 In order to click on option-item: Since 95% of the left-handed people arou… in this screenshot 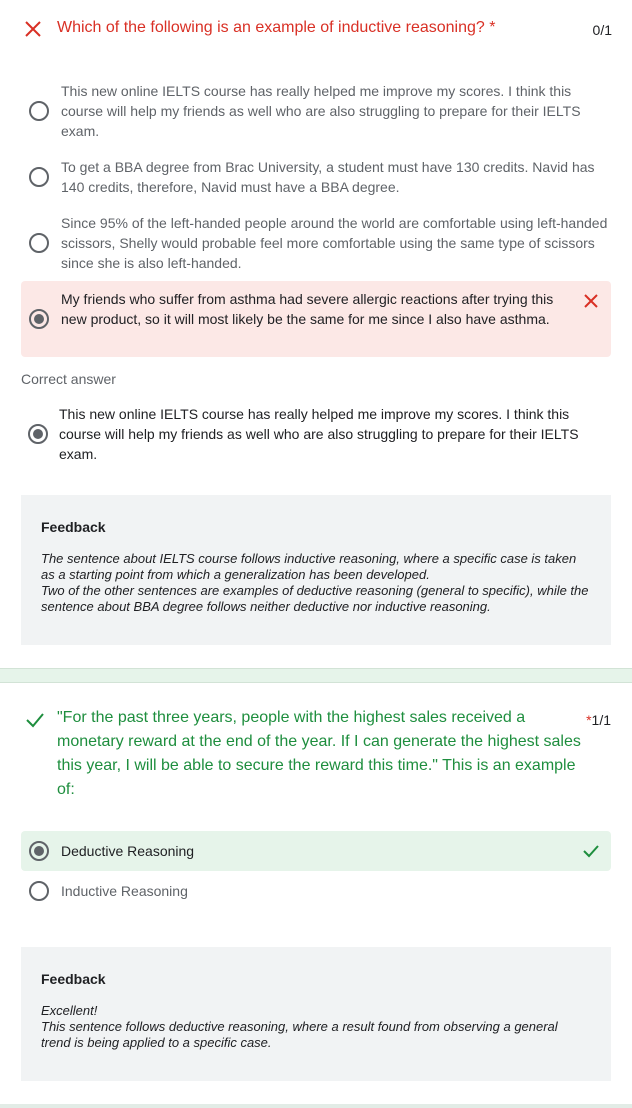, I will do `click(316, 243)`.